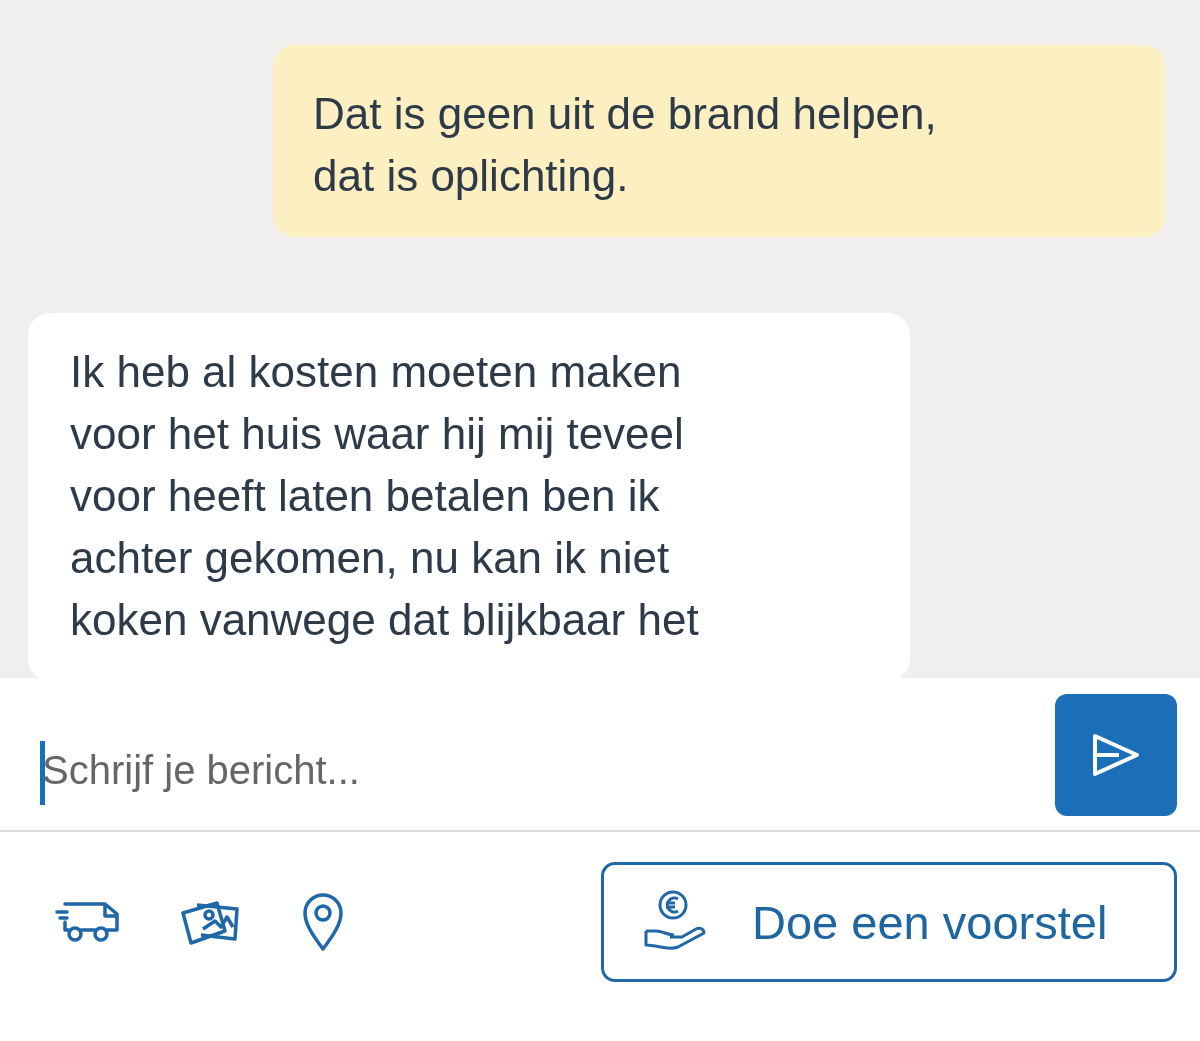 This screenshot has height=1041, width=1200. I want to click on make-offer-button: Doe een voorstel, so click(889, 922).